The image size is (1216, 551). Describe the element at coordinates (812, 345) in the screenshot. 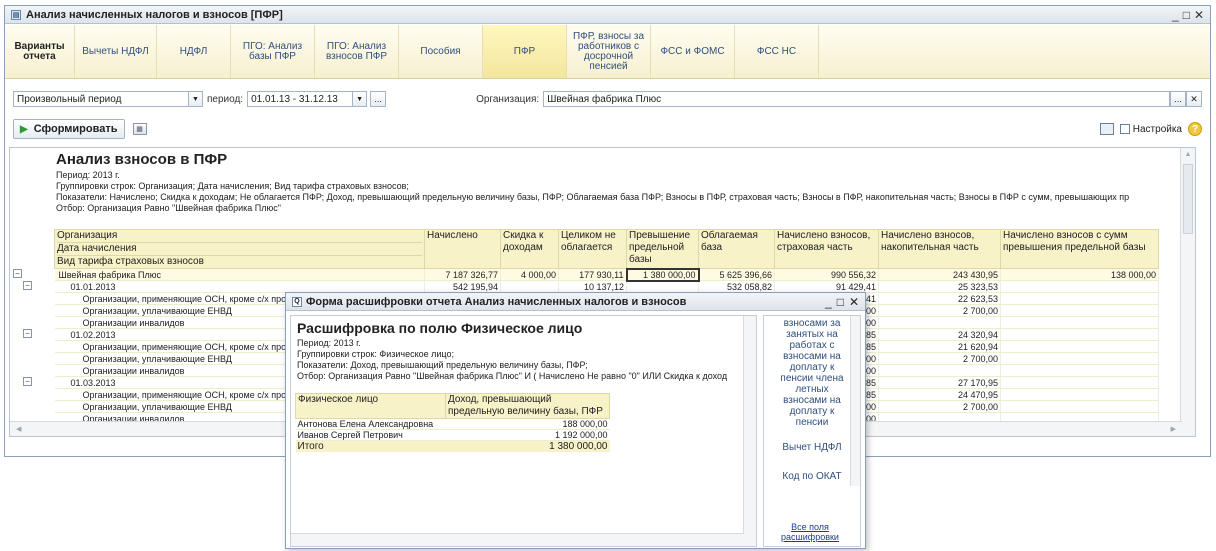

I see `field-item: работах с` at that location.